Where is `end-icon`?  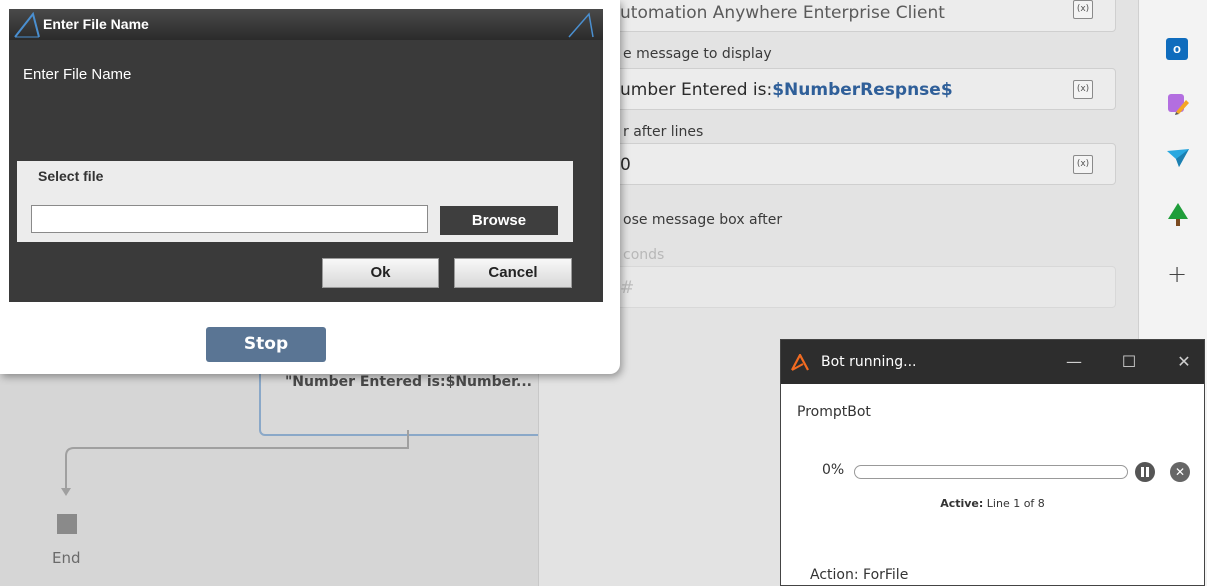 end-icon is located at coordinates (67, 524).